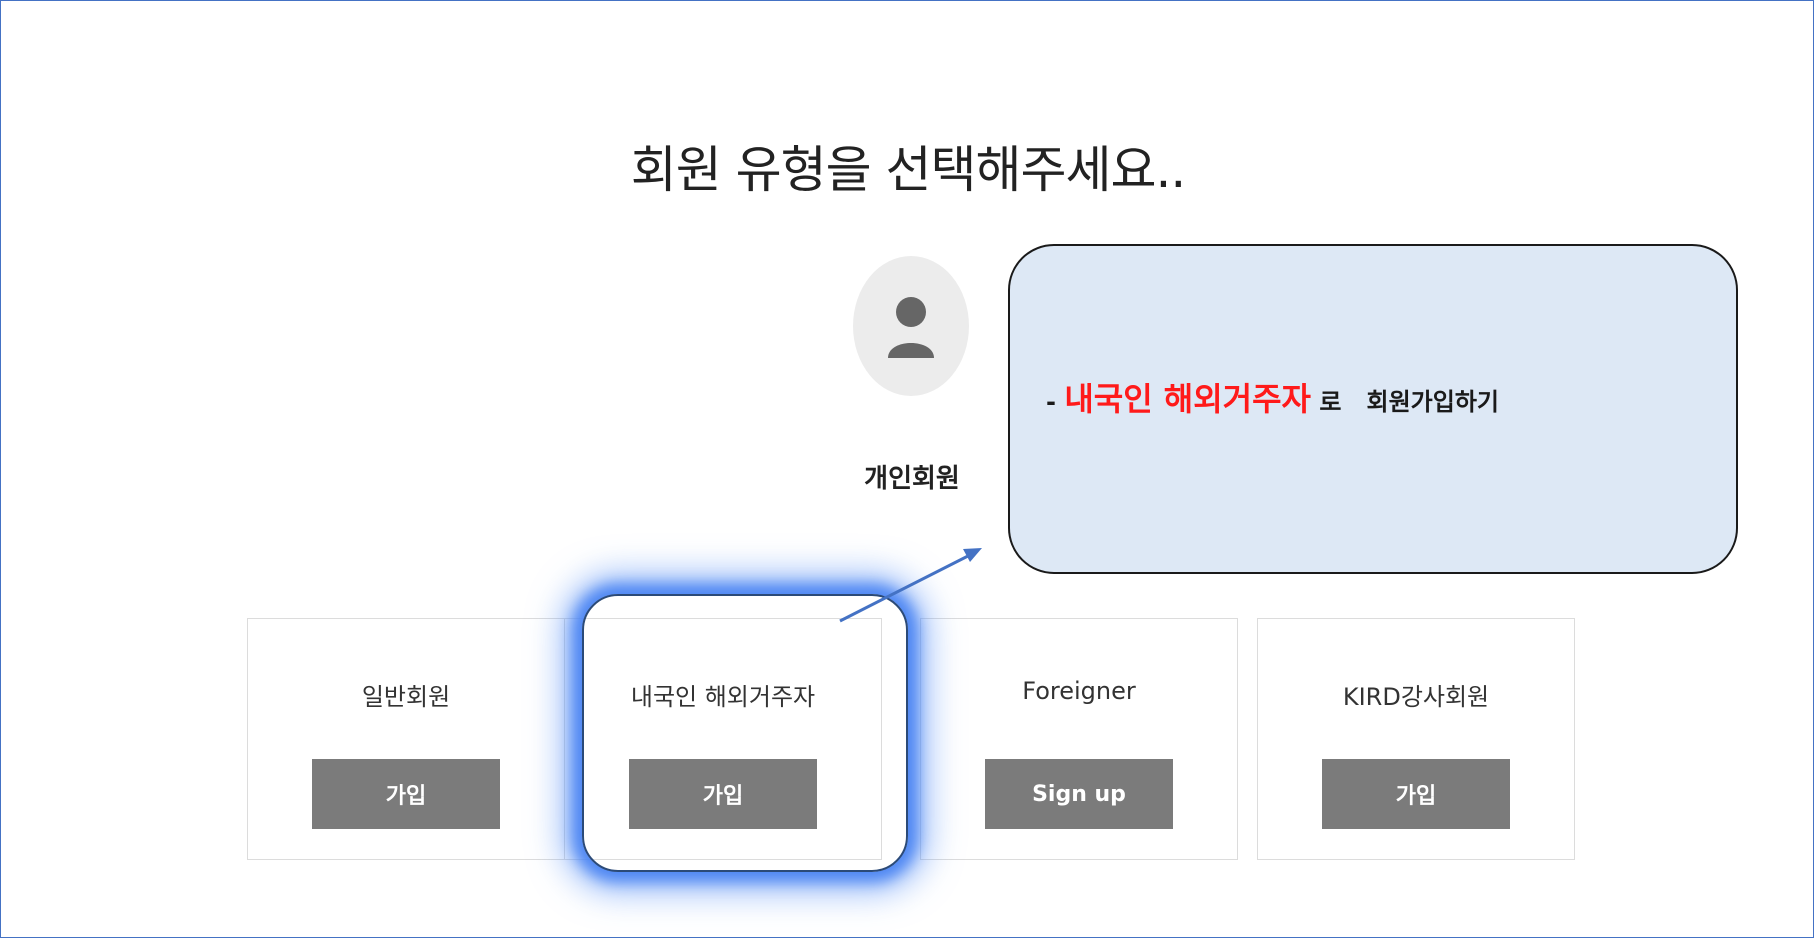  What do you see at coordinates (1187, 399) in the screenshot?
I see `callout-emphasis: 내국인 해외거주자` at bounding box center [1187, 399].